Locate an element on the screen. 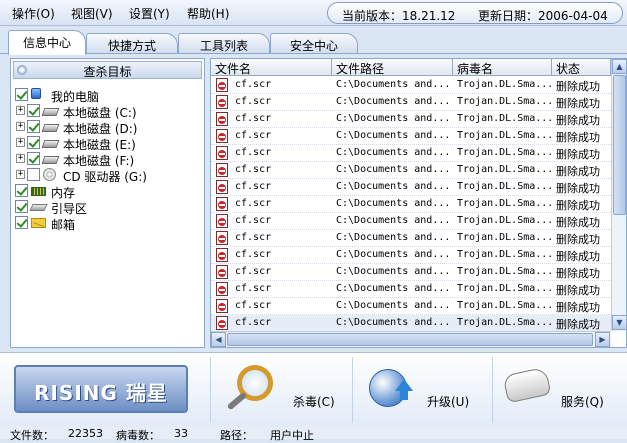 The image size is (627, 443). results-vertical-scrollbar: ▲ ▼ is located at coordinates (618, 195).